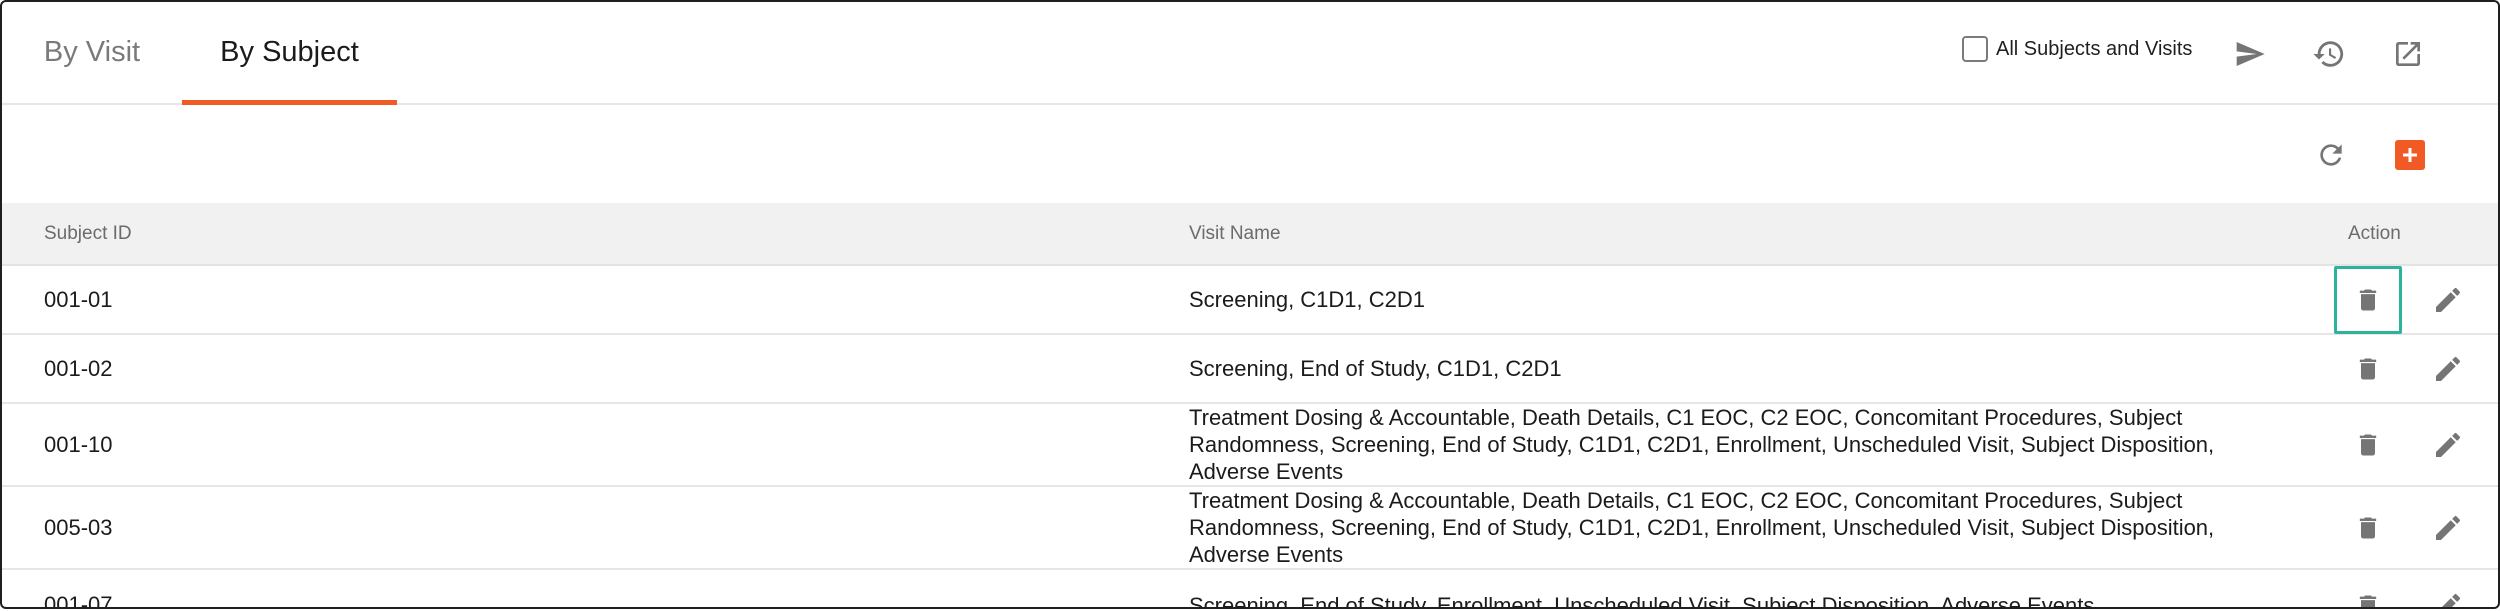 The image size is (2500, 611). I want to click on subject-id-cell: 001-07, so click(78, 600).